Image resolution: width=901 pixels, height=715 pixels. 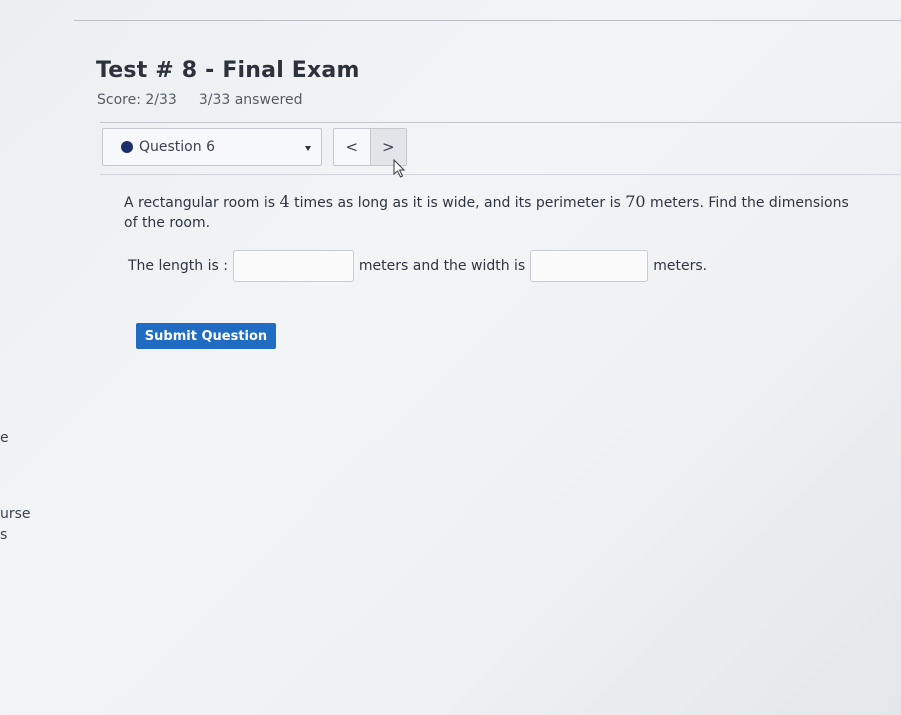 I want to click on width-input, so click(x=589, y=266).